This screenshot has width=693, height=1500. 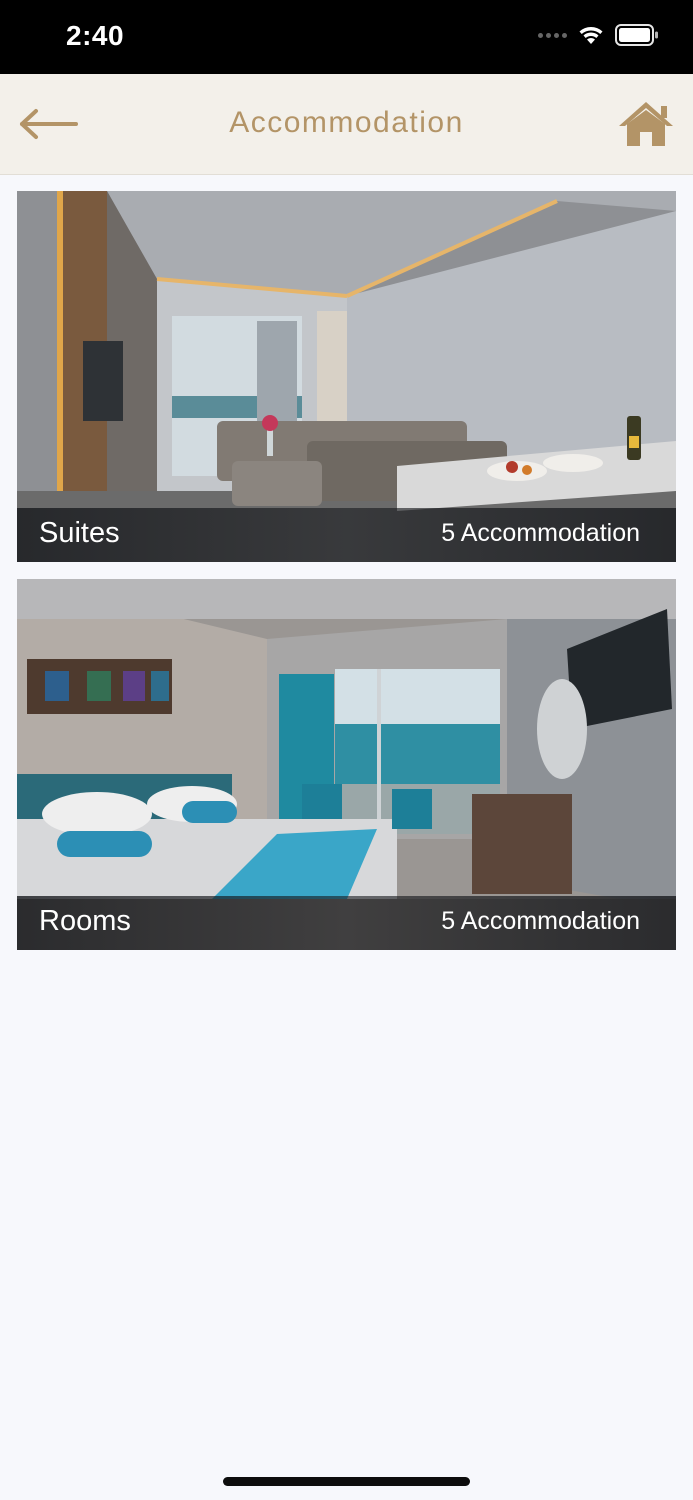 What do you see at coordinates (591, 35) in the screenshot?
I see `wifi-icon` at bounding box center [591, 35].